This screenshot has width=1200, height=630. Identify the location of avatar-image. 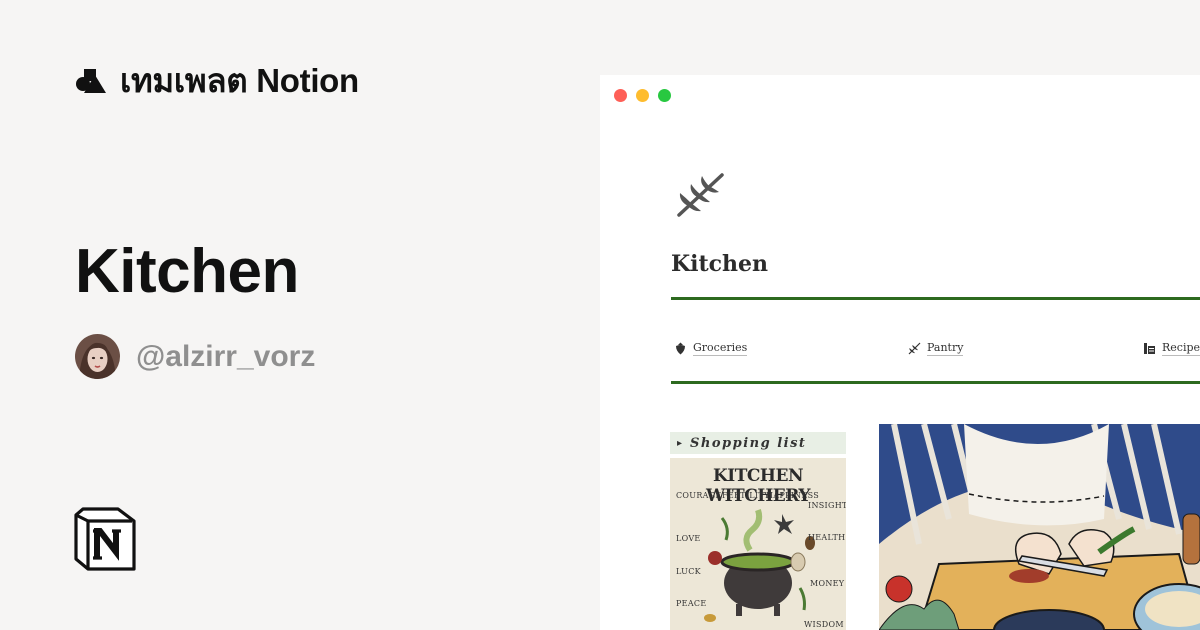
(97, 356).